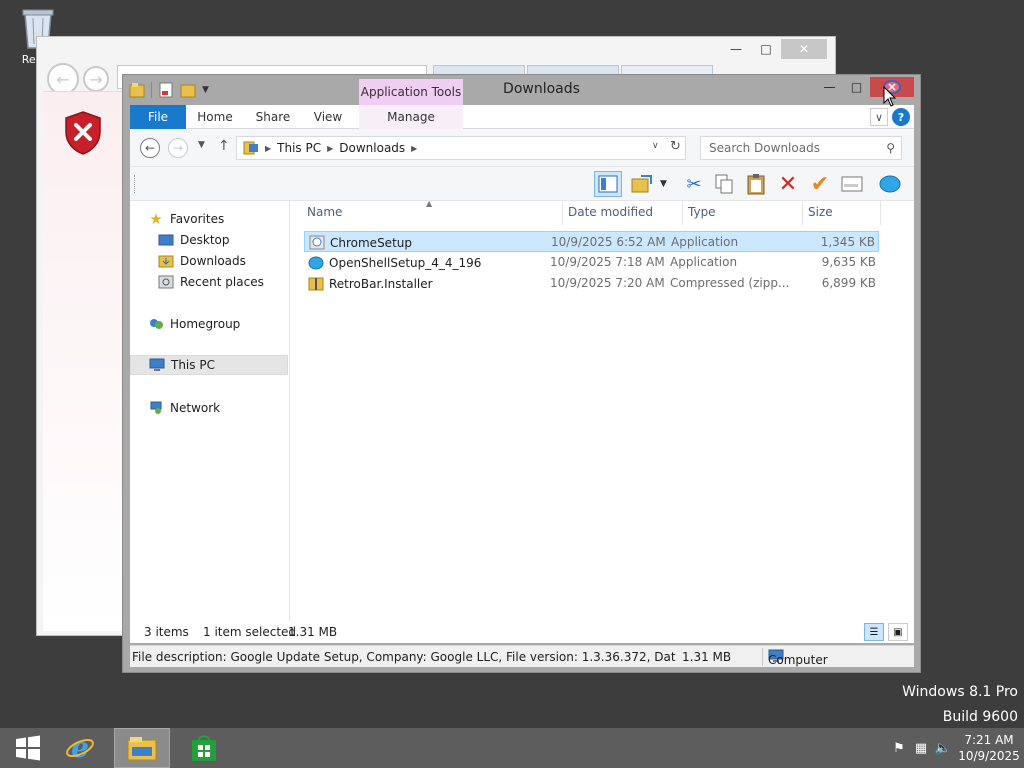 The height and width of the screenshot is (768, 1024). Describe the element at coordinates (541, 89) in the screenshot. I see `window-title: Downloads` at that location.